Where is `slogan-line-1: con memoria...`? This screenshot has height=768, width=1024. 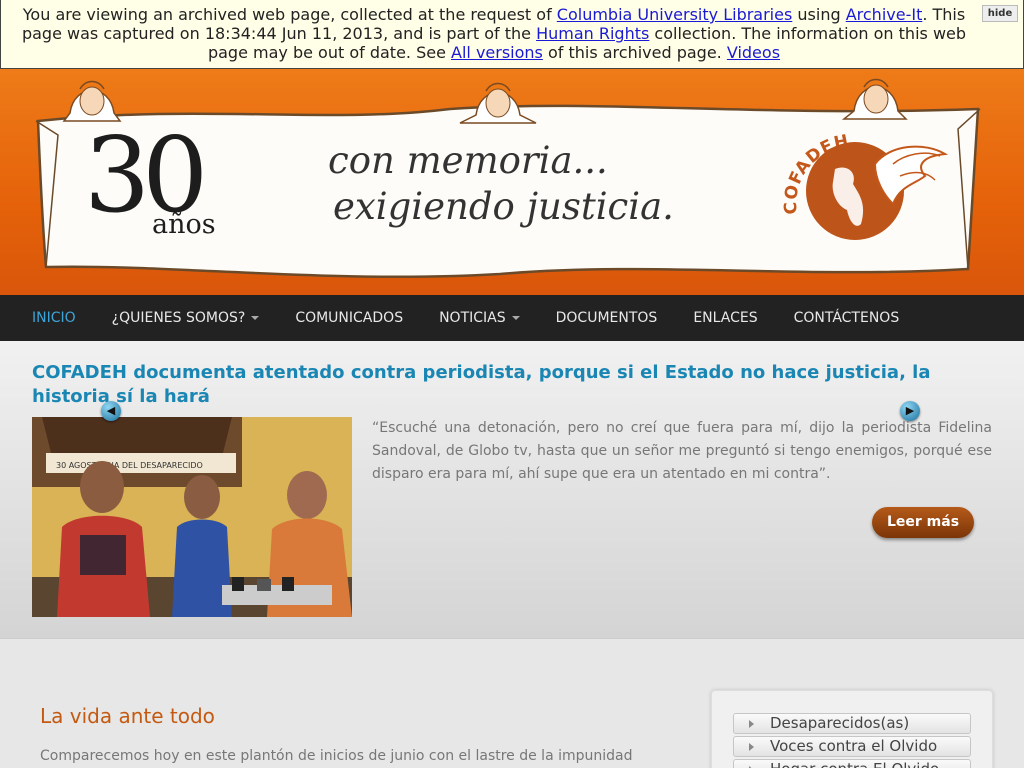 slogan-line-1: con memoria... is located at coordinates (468, 160).